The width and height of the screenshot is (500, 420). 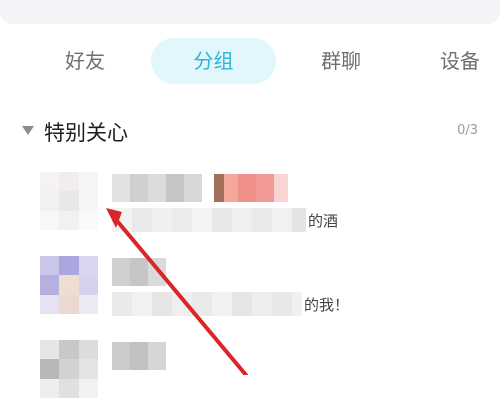 I want to click on annotation-arrow, so click(x=177, y=291).